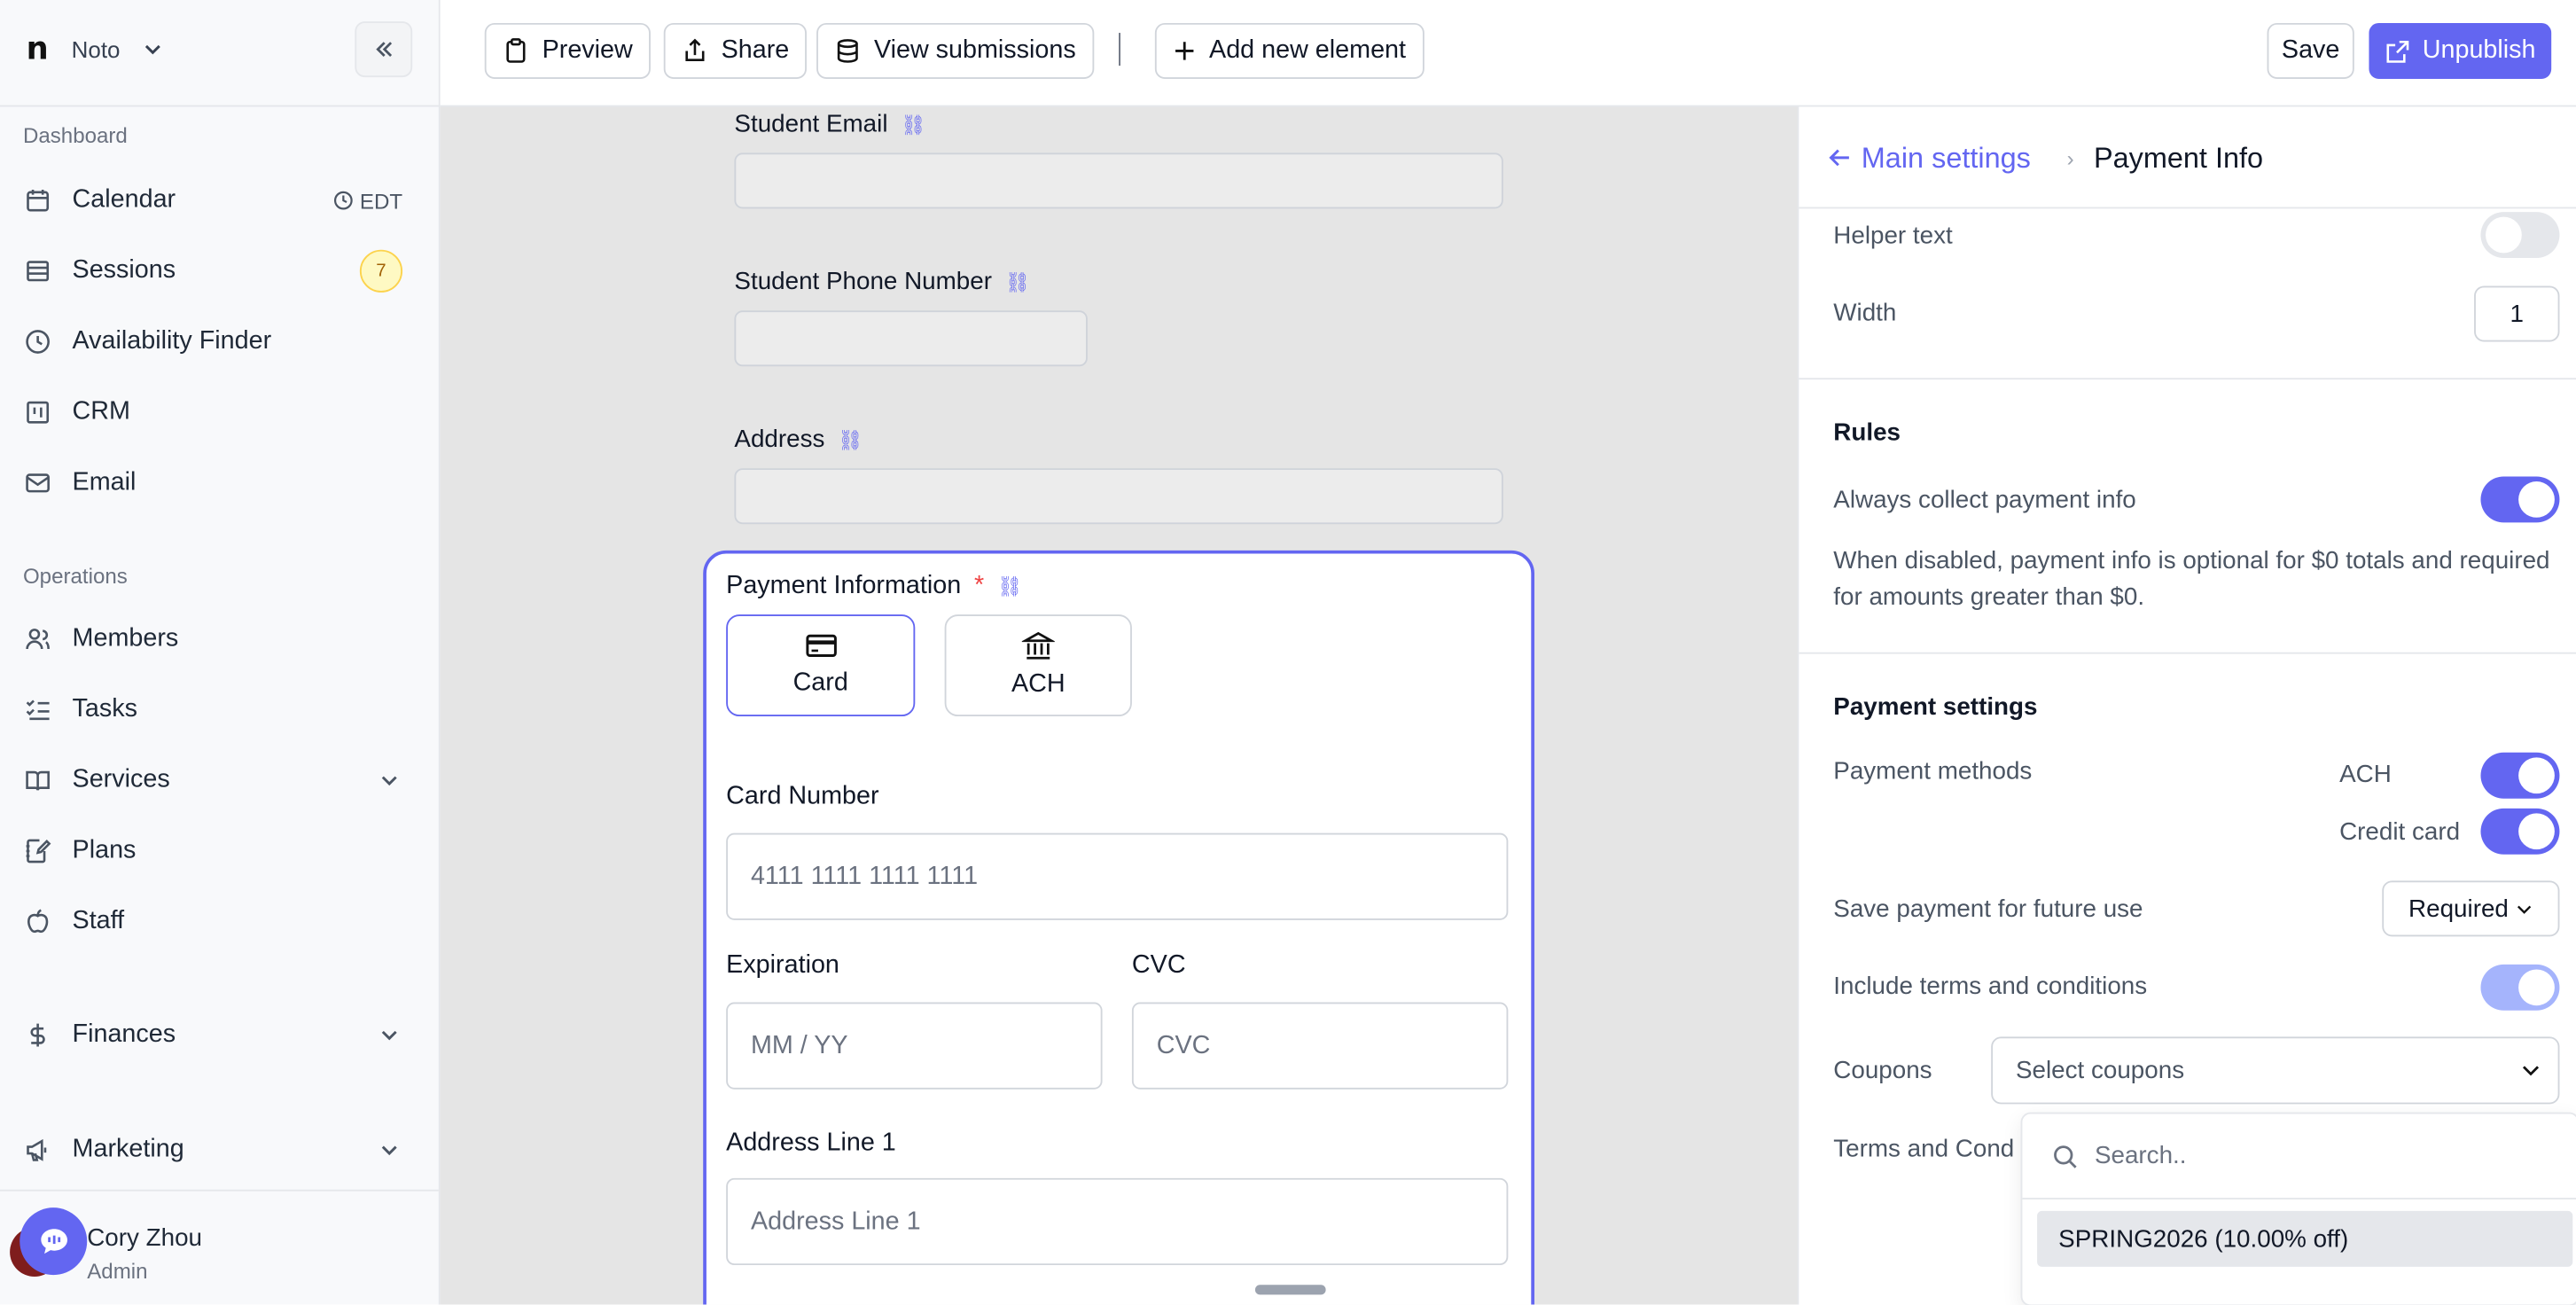 The height and width of the screenshot is (1305, 2576). What do you see at coordinates (37, 1035) in the screenshot?
I see `dollar-icon` at bounding box center [37, 1035].